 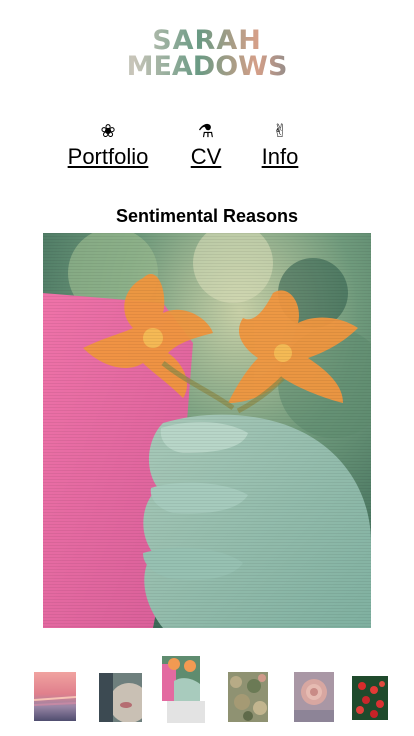 I want to click on site-logo: SARAH MEADOWS, so click(x=207, y=53).